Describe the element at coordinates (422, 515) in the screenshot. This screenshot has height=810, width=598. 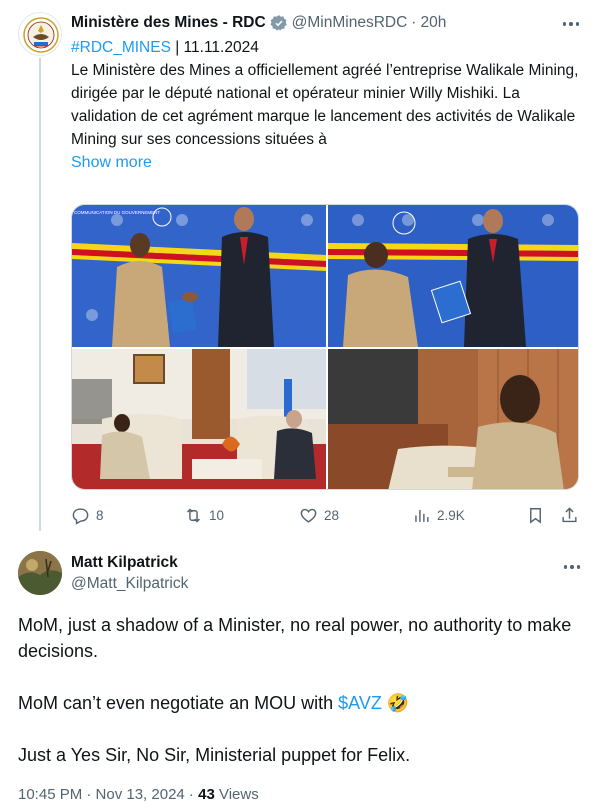
I see `analytics-icon` at that location.